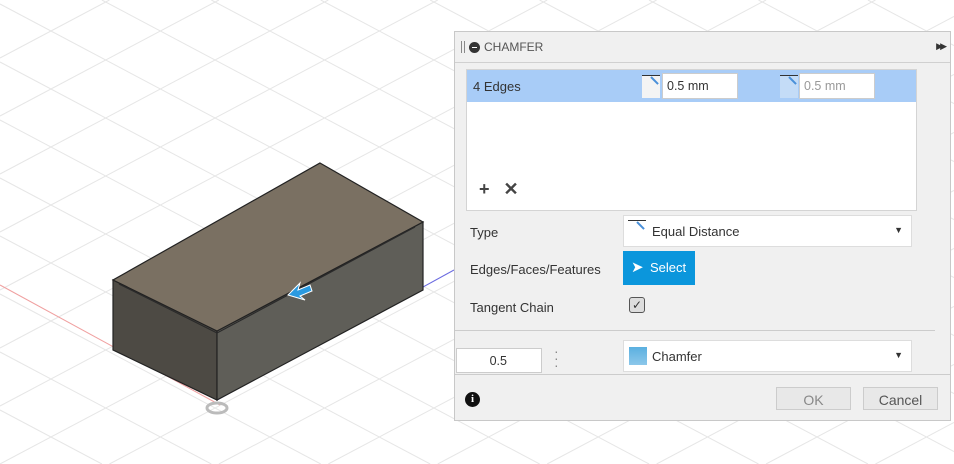  Describe the element at coordinates (499, 360) in the screenshot. I see `value-input: 0.5` at that location.